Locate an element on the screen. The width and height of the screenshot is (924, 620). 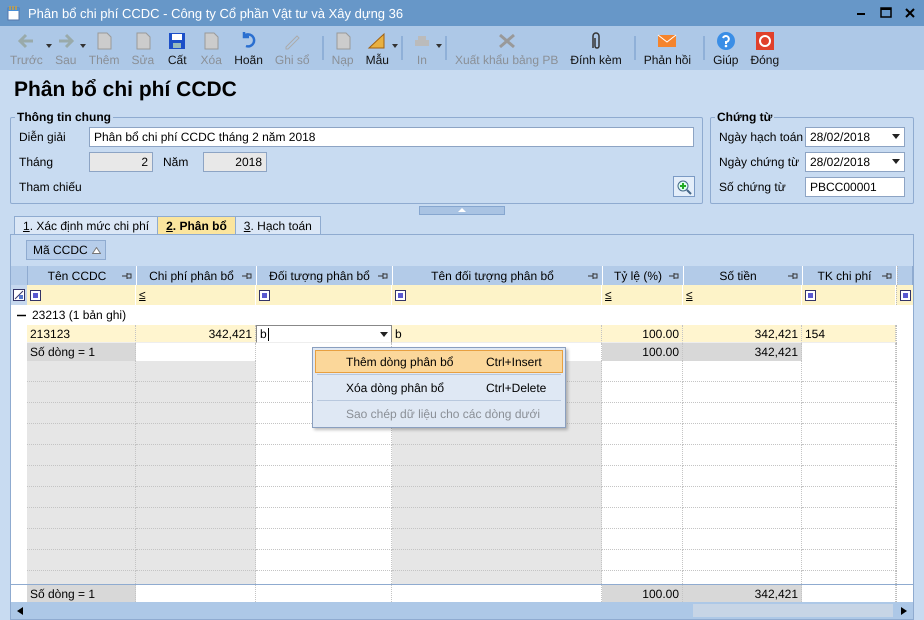
year-field: 2018 is located at coordinates (235, 162).